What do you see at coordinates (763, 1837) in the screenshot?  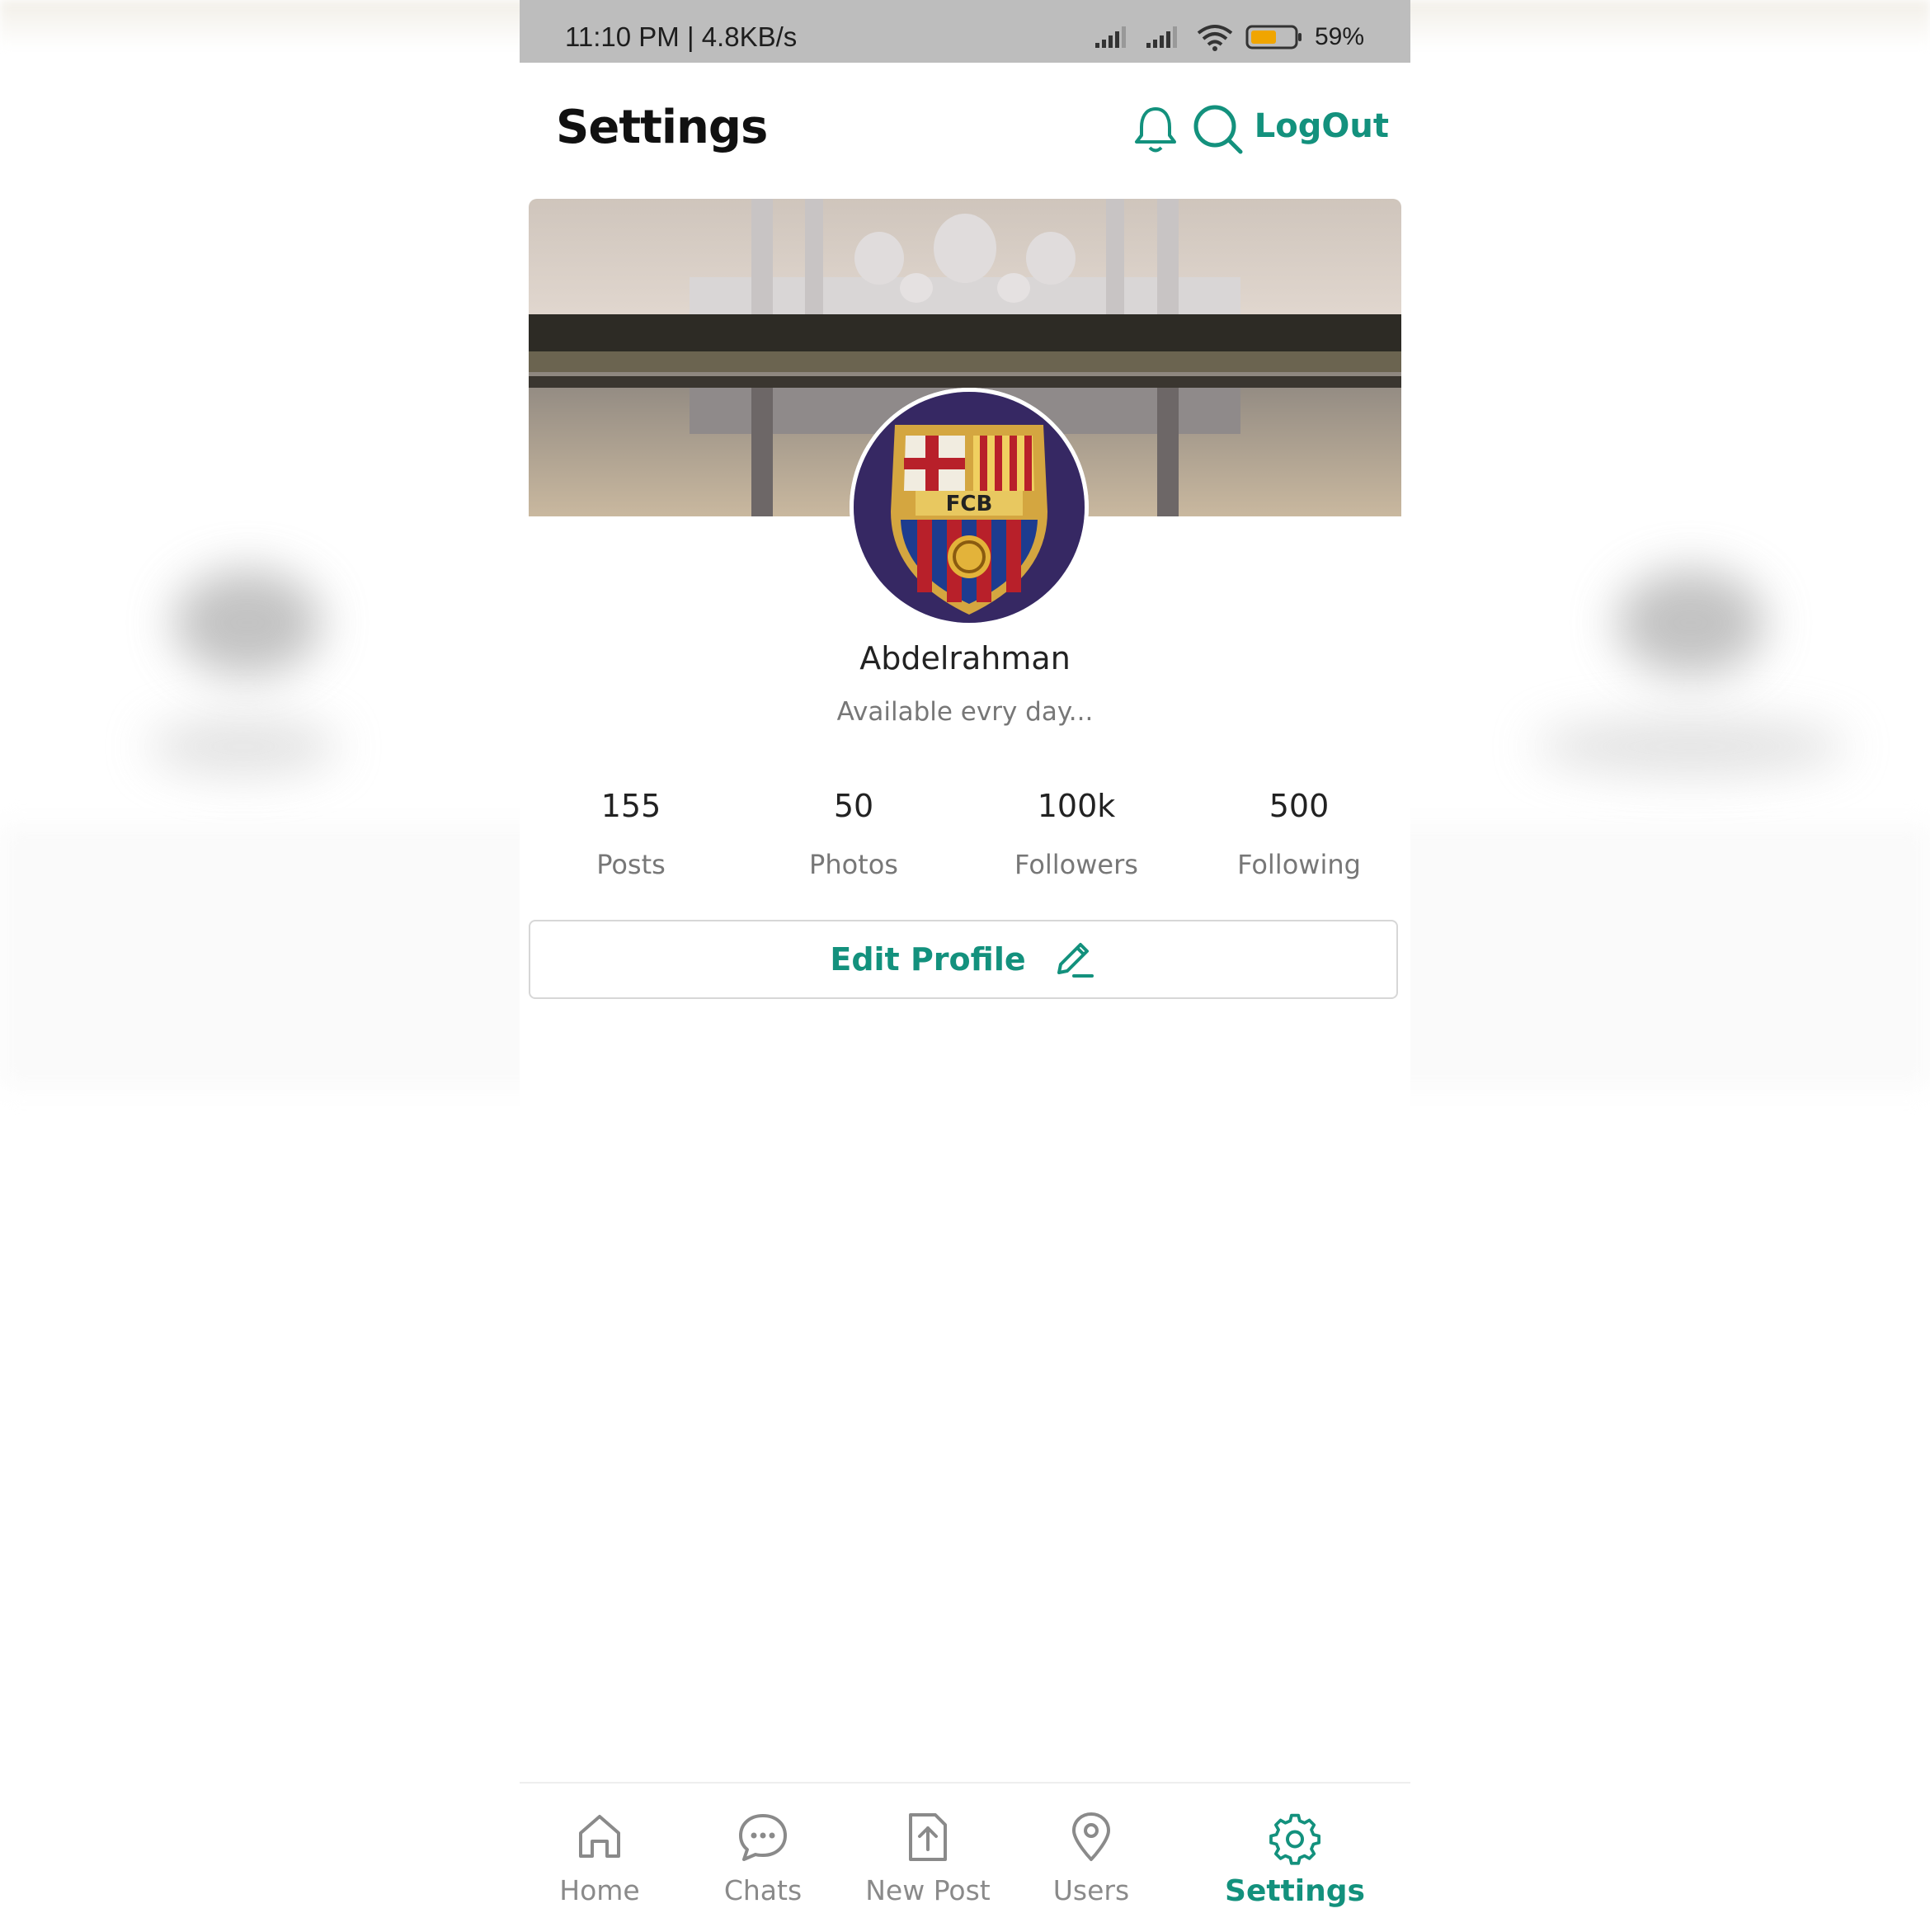 I see `chat-icon` at bounding box center [763, 1837].